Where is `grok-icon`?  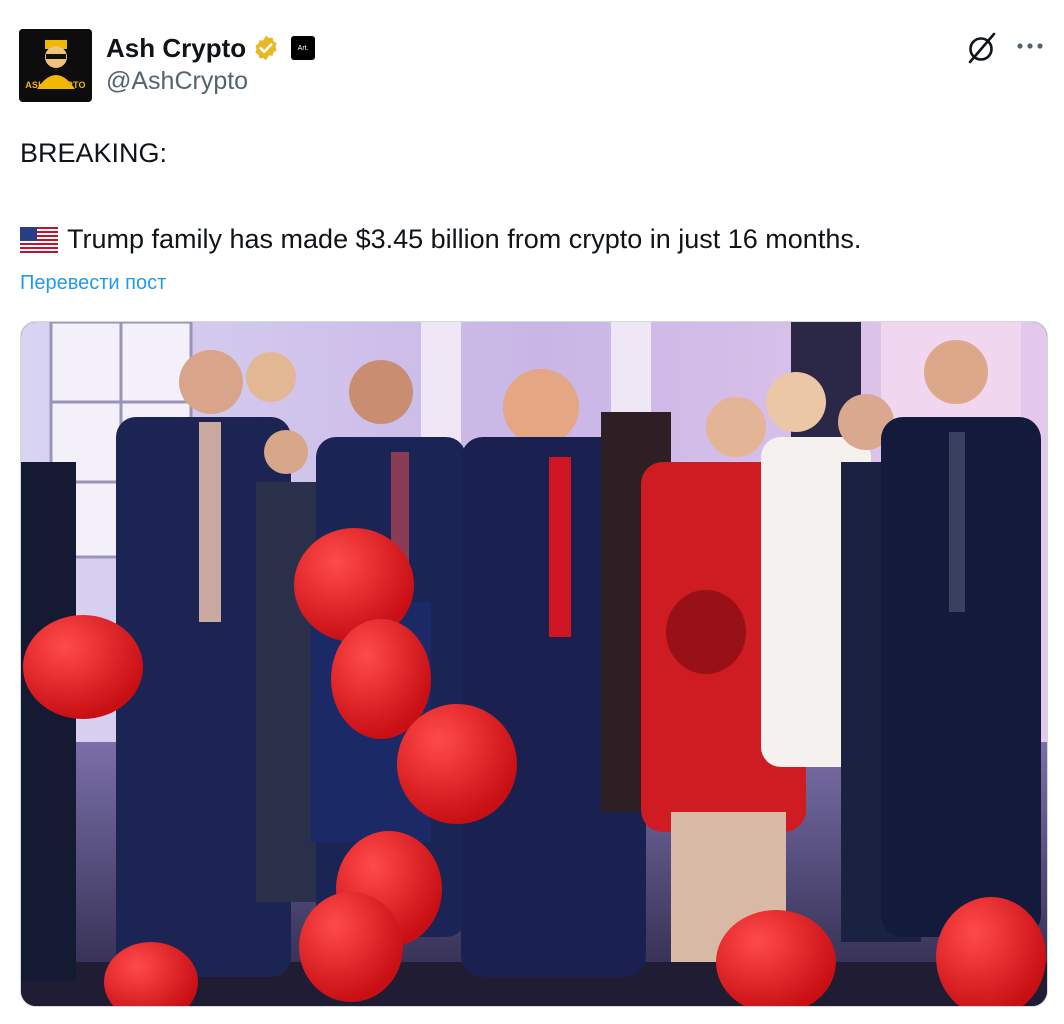 grok-icon is located at coordinates (982, 48).